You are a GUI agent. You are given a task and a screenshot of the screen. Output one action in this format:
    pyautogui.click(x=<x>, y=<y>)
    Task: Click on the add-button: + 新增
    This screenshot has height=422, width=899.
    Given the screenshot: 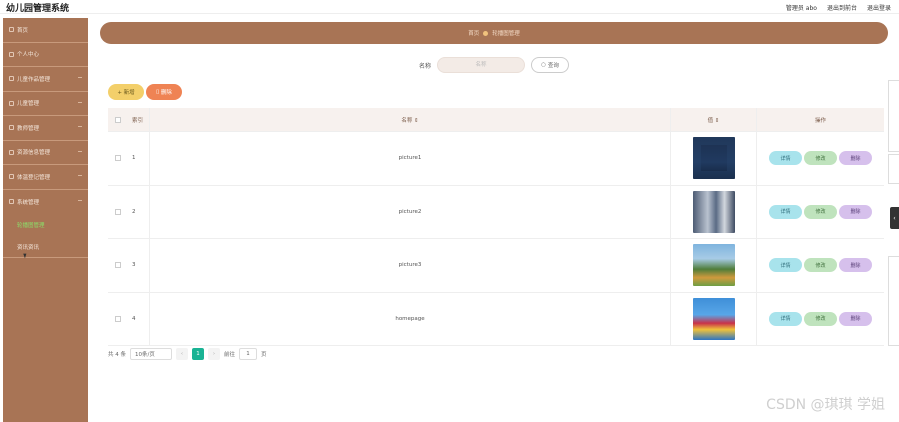 What is the action you would take?
    pyautogui.click(x=126, y=92)
    